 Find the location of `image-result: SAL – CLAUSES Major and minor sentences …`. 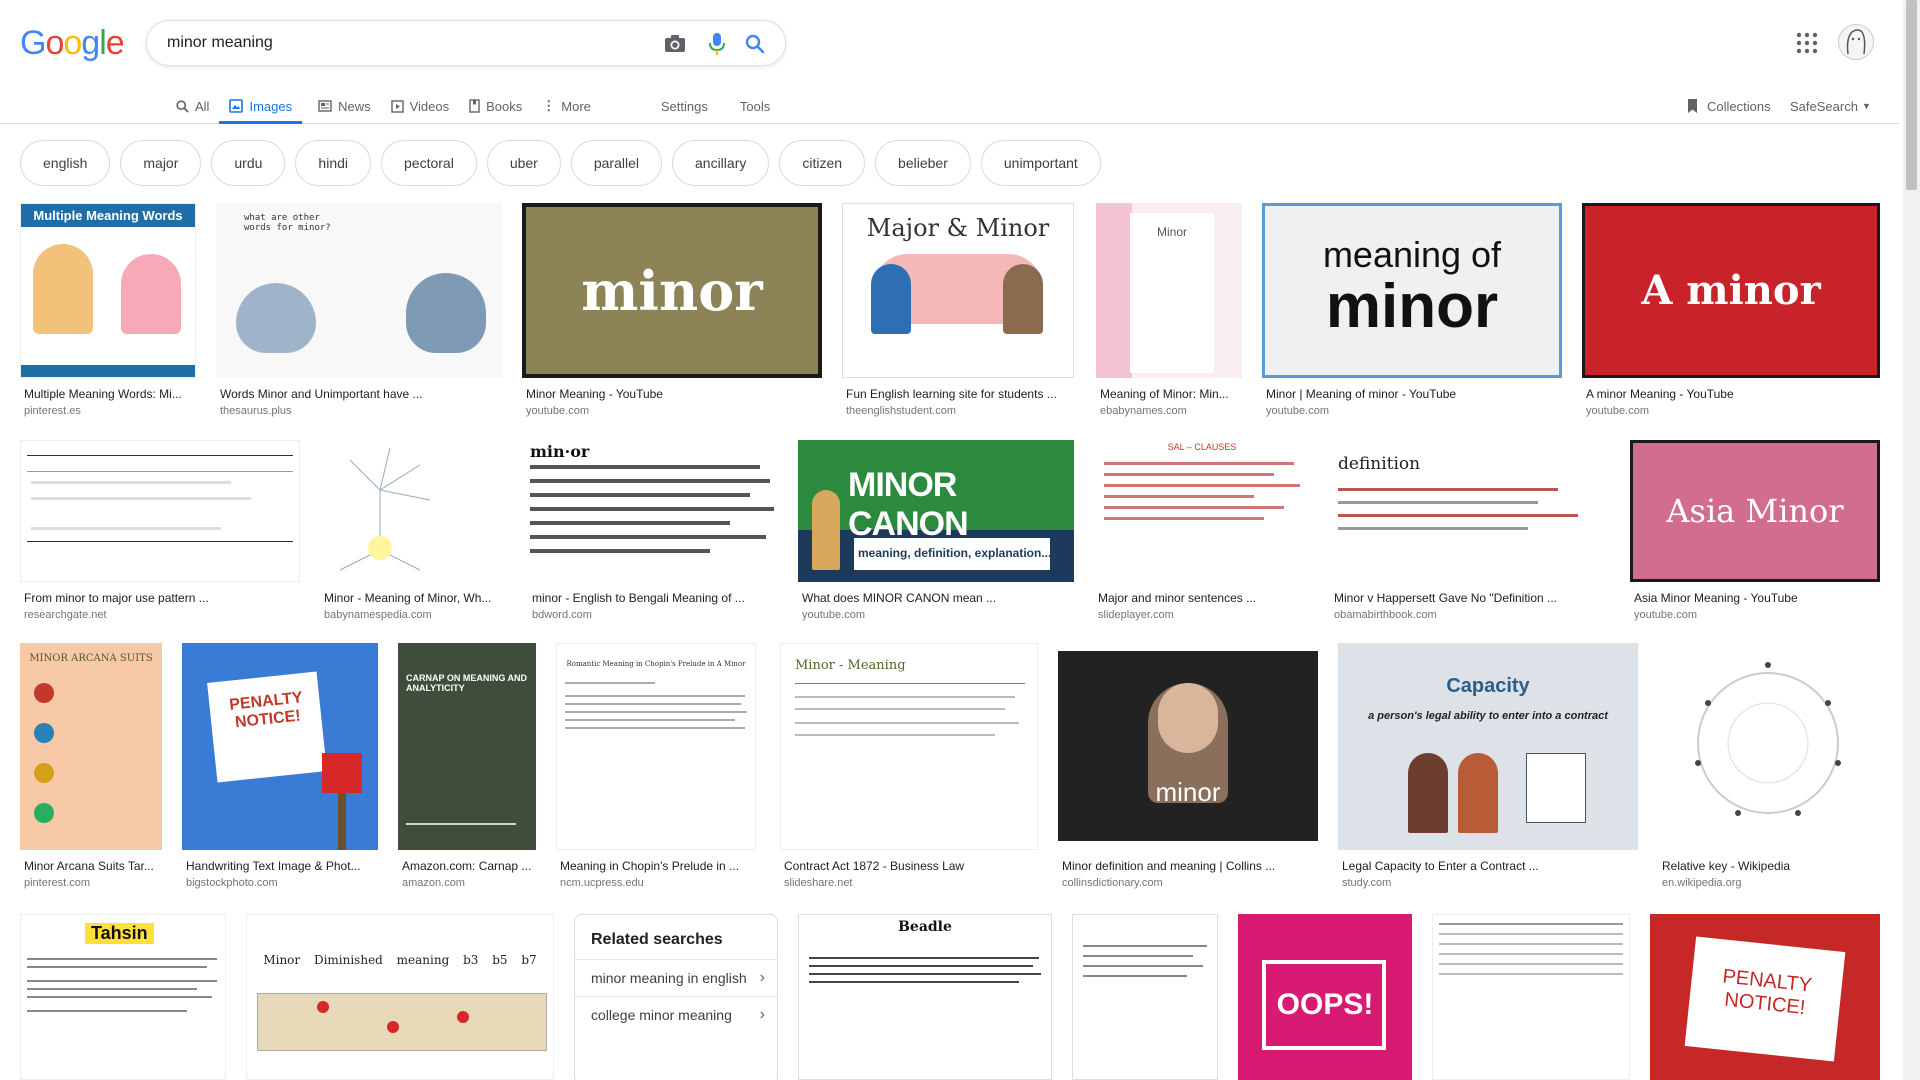

image-result: SAL – CLAUSES Major and minor sentences … is located at coordinates (1202, 532).